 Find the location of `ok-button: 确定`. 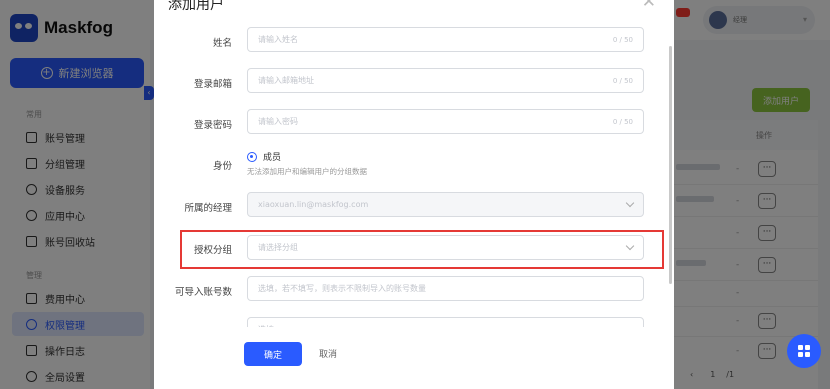

ok-button: 确定 is located at coordinates (273, 354).